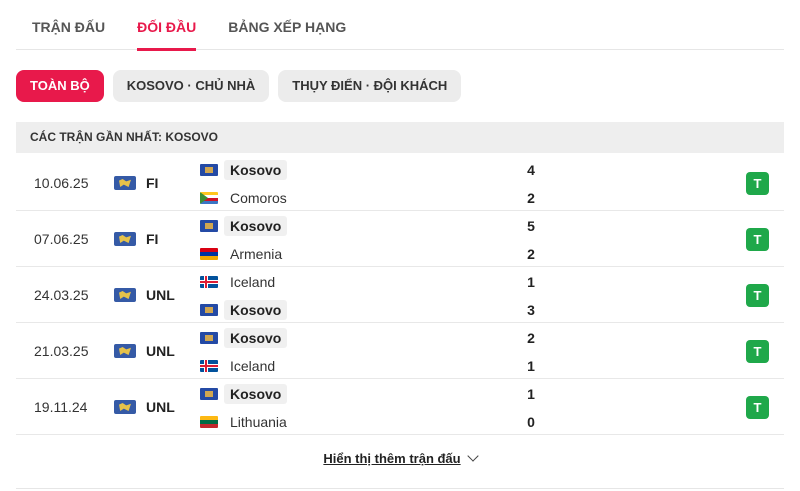  Describe the element at coordinates (209, 254) in the screenshot. I see `armenia-flag-icon` at that location.